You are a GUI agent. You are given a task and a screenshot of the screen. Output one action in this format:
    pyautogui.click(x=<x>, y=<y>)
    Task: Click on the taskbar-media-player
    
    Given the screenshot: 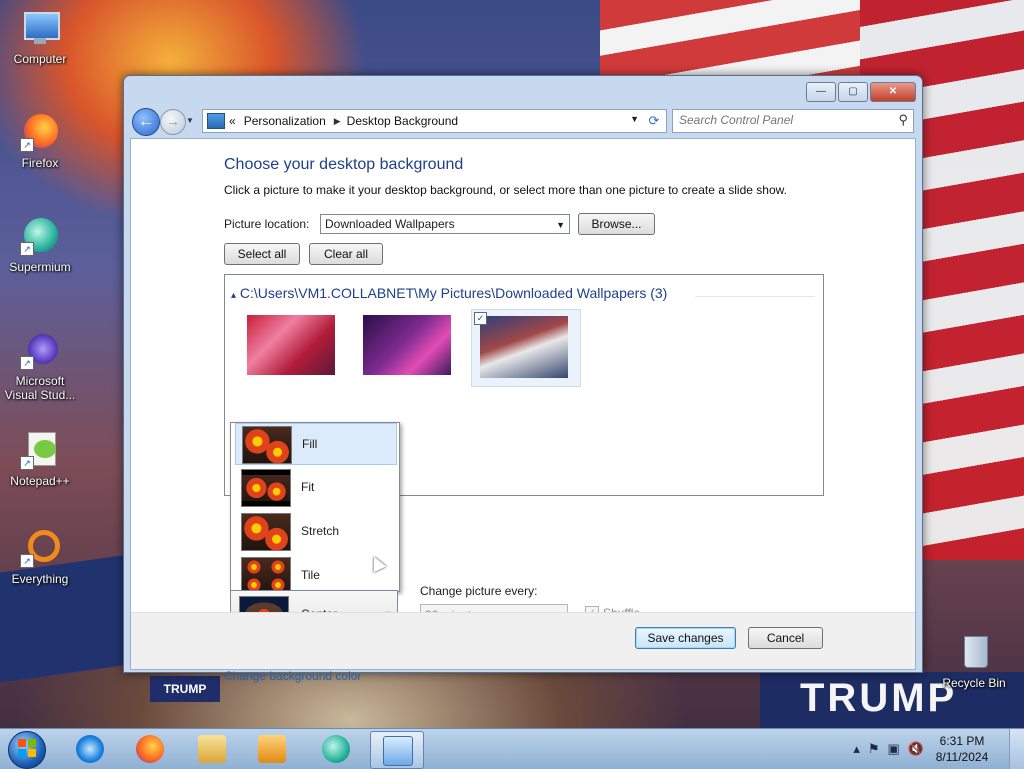 What is the action you would take?
    pyautogui.click(x=272, y=749)
    